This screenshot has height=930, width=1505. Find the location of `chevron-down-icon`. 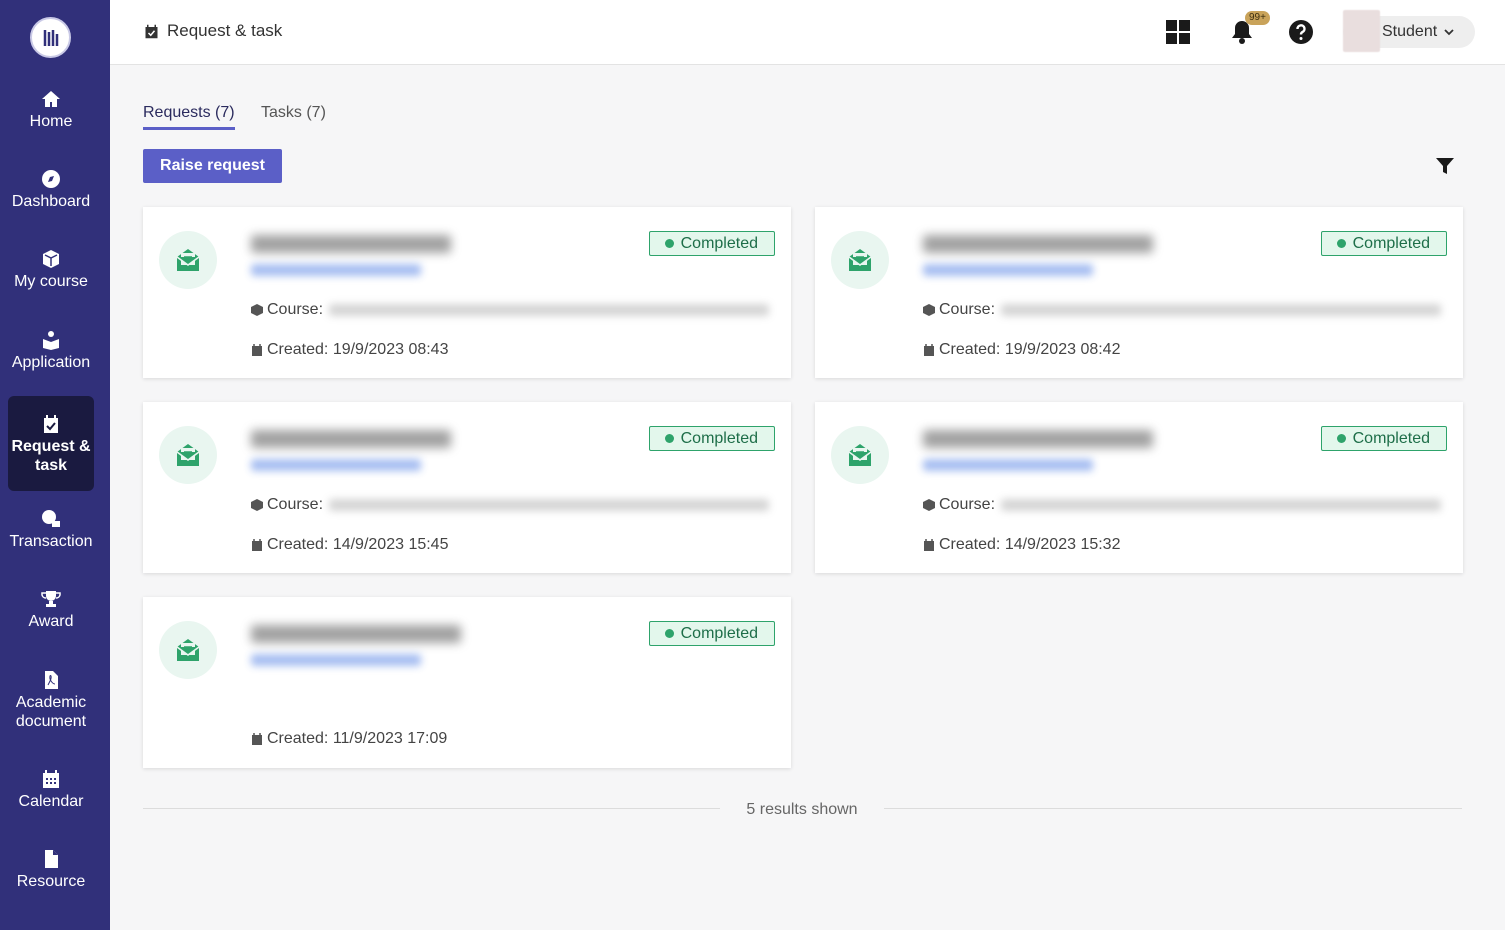

chevron-down-icon is located at coordinates (1449, 32).